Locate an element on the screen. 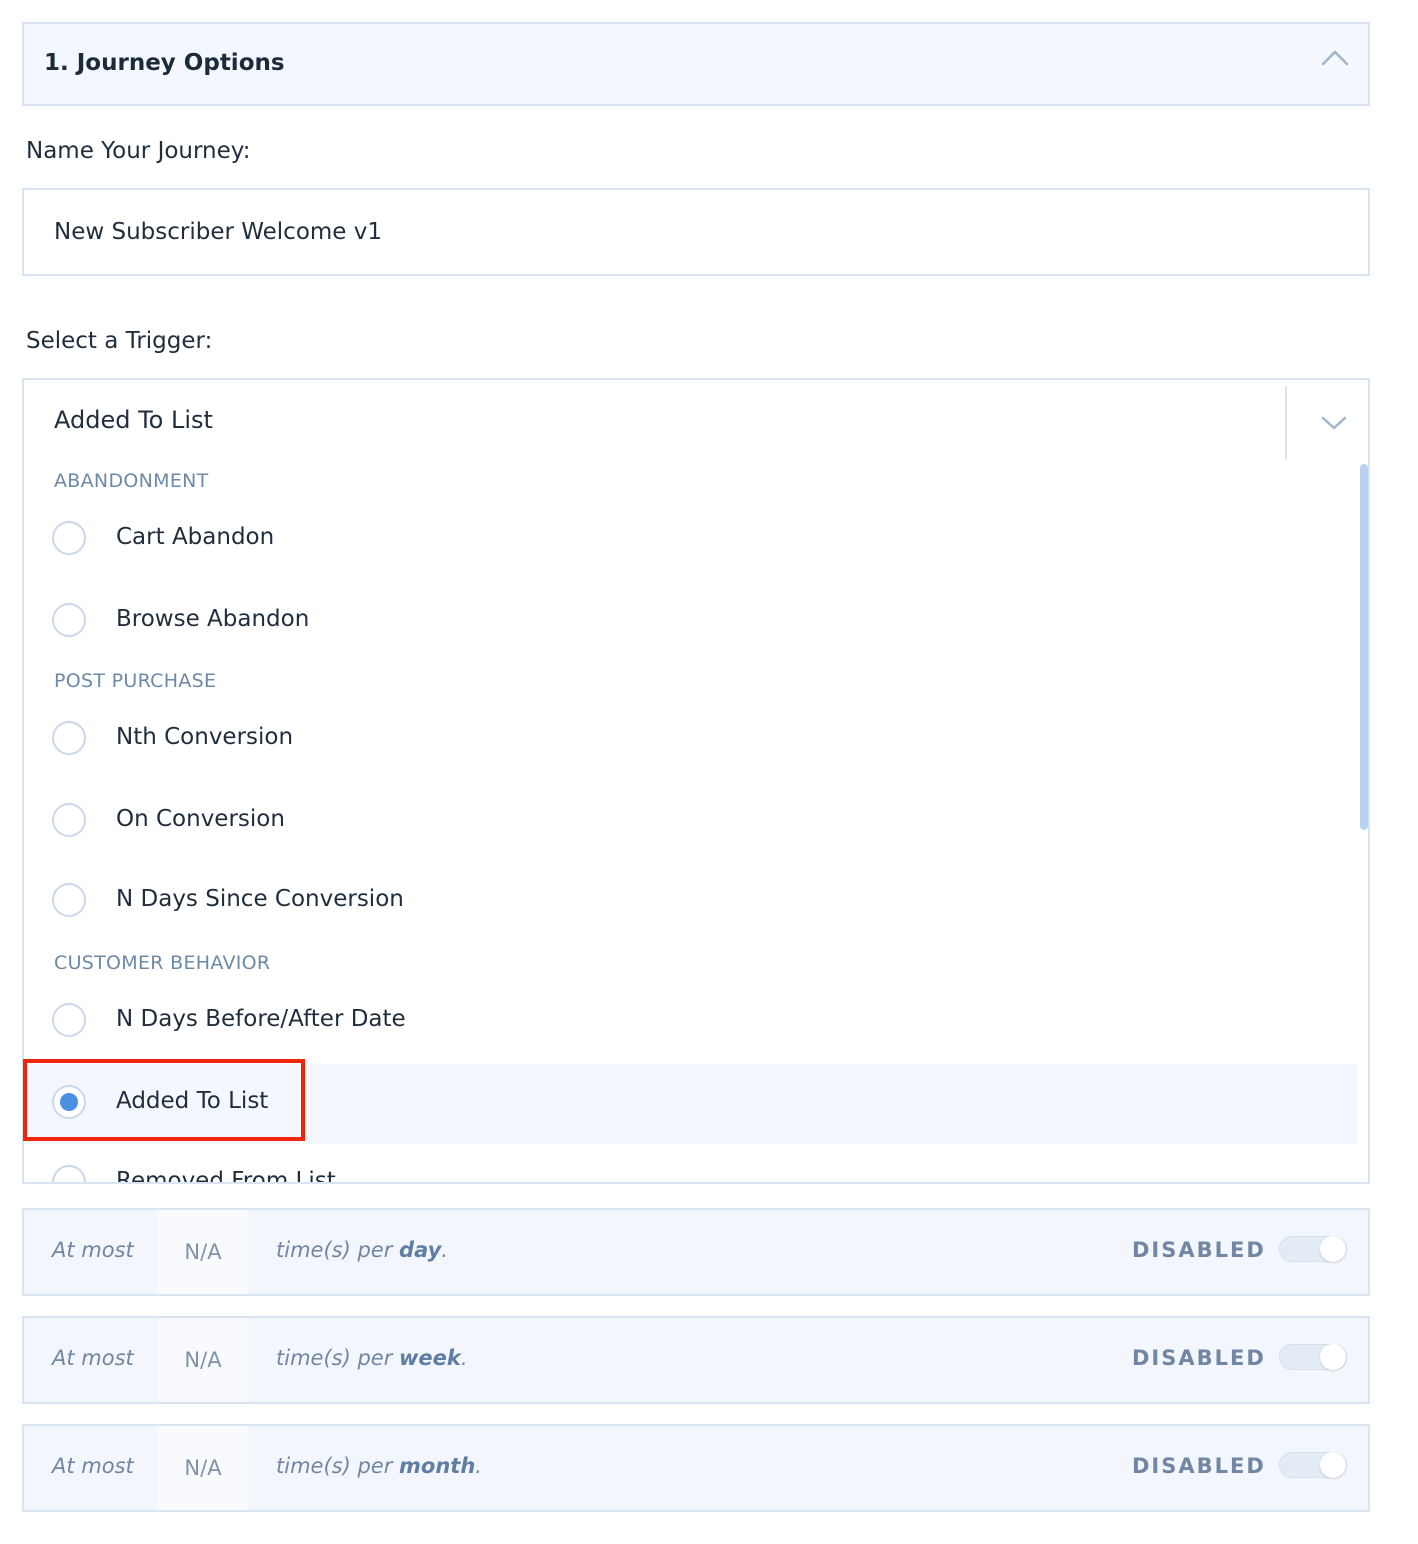  limit-row-month: At most time(s) per month. DISABLED is located at coordinates (696, 1468).